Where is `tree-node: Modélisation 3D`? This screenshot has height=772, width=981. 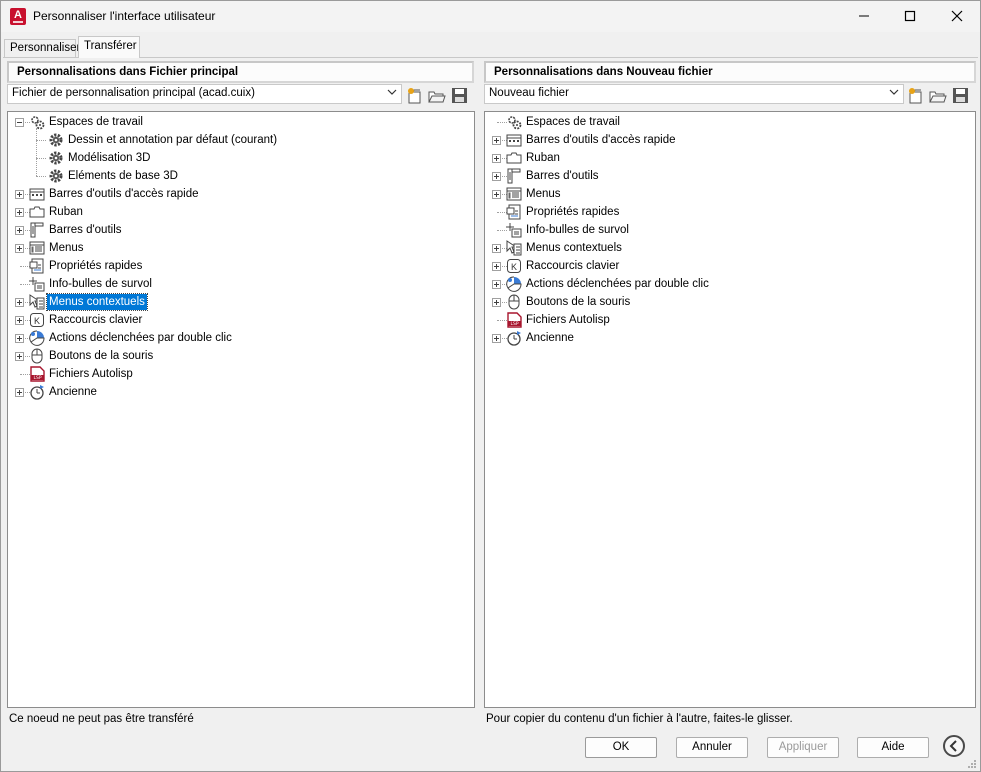
tree-node: Modélisation 3D is located at coordinates (241, 158).